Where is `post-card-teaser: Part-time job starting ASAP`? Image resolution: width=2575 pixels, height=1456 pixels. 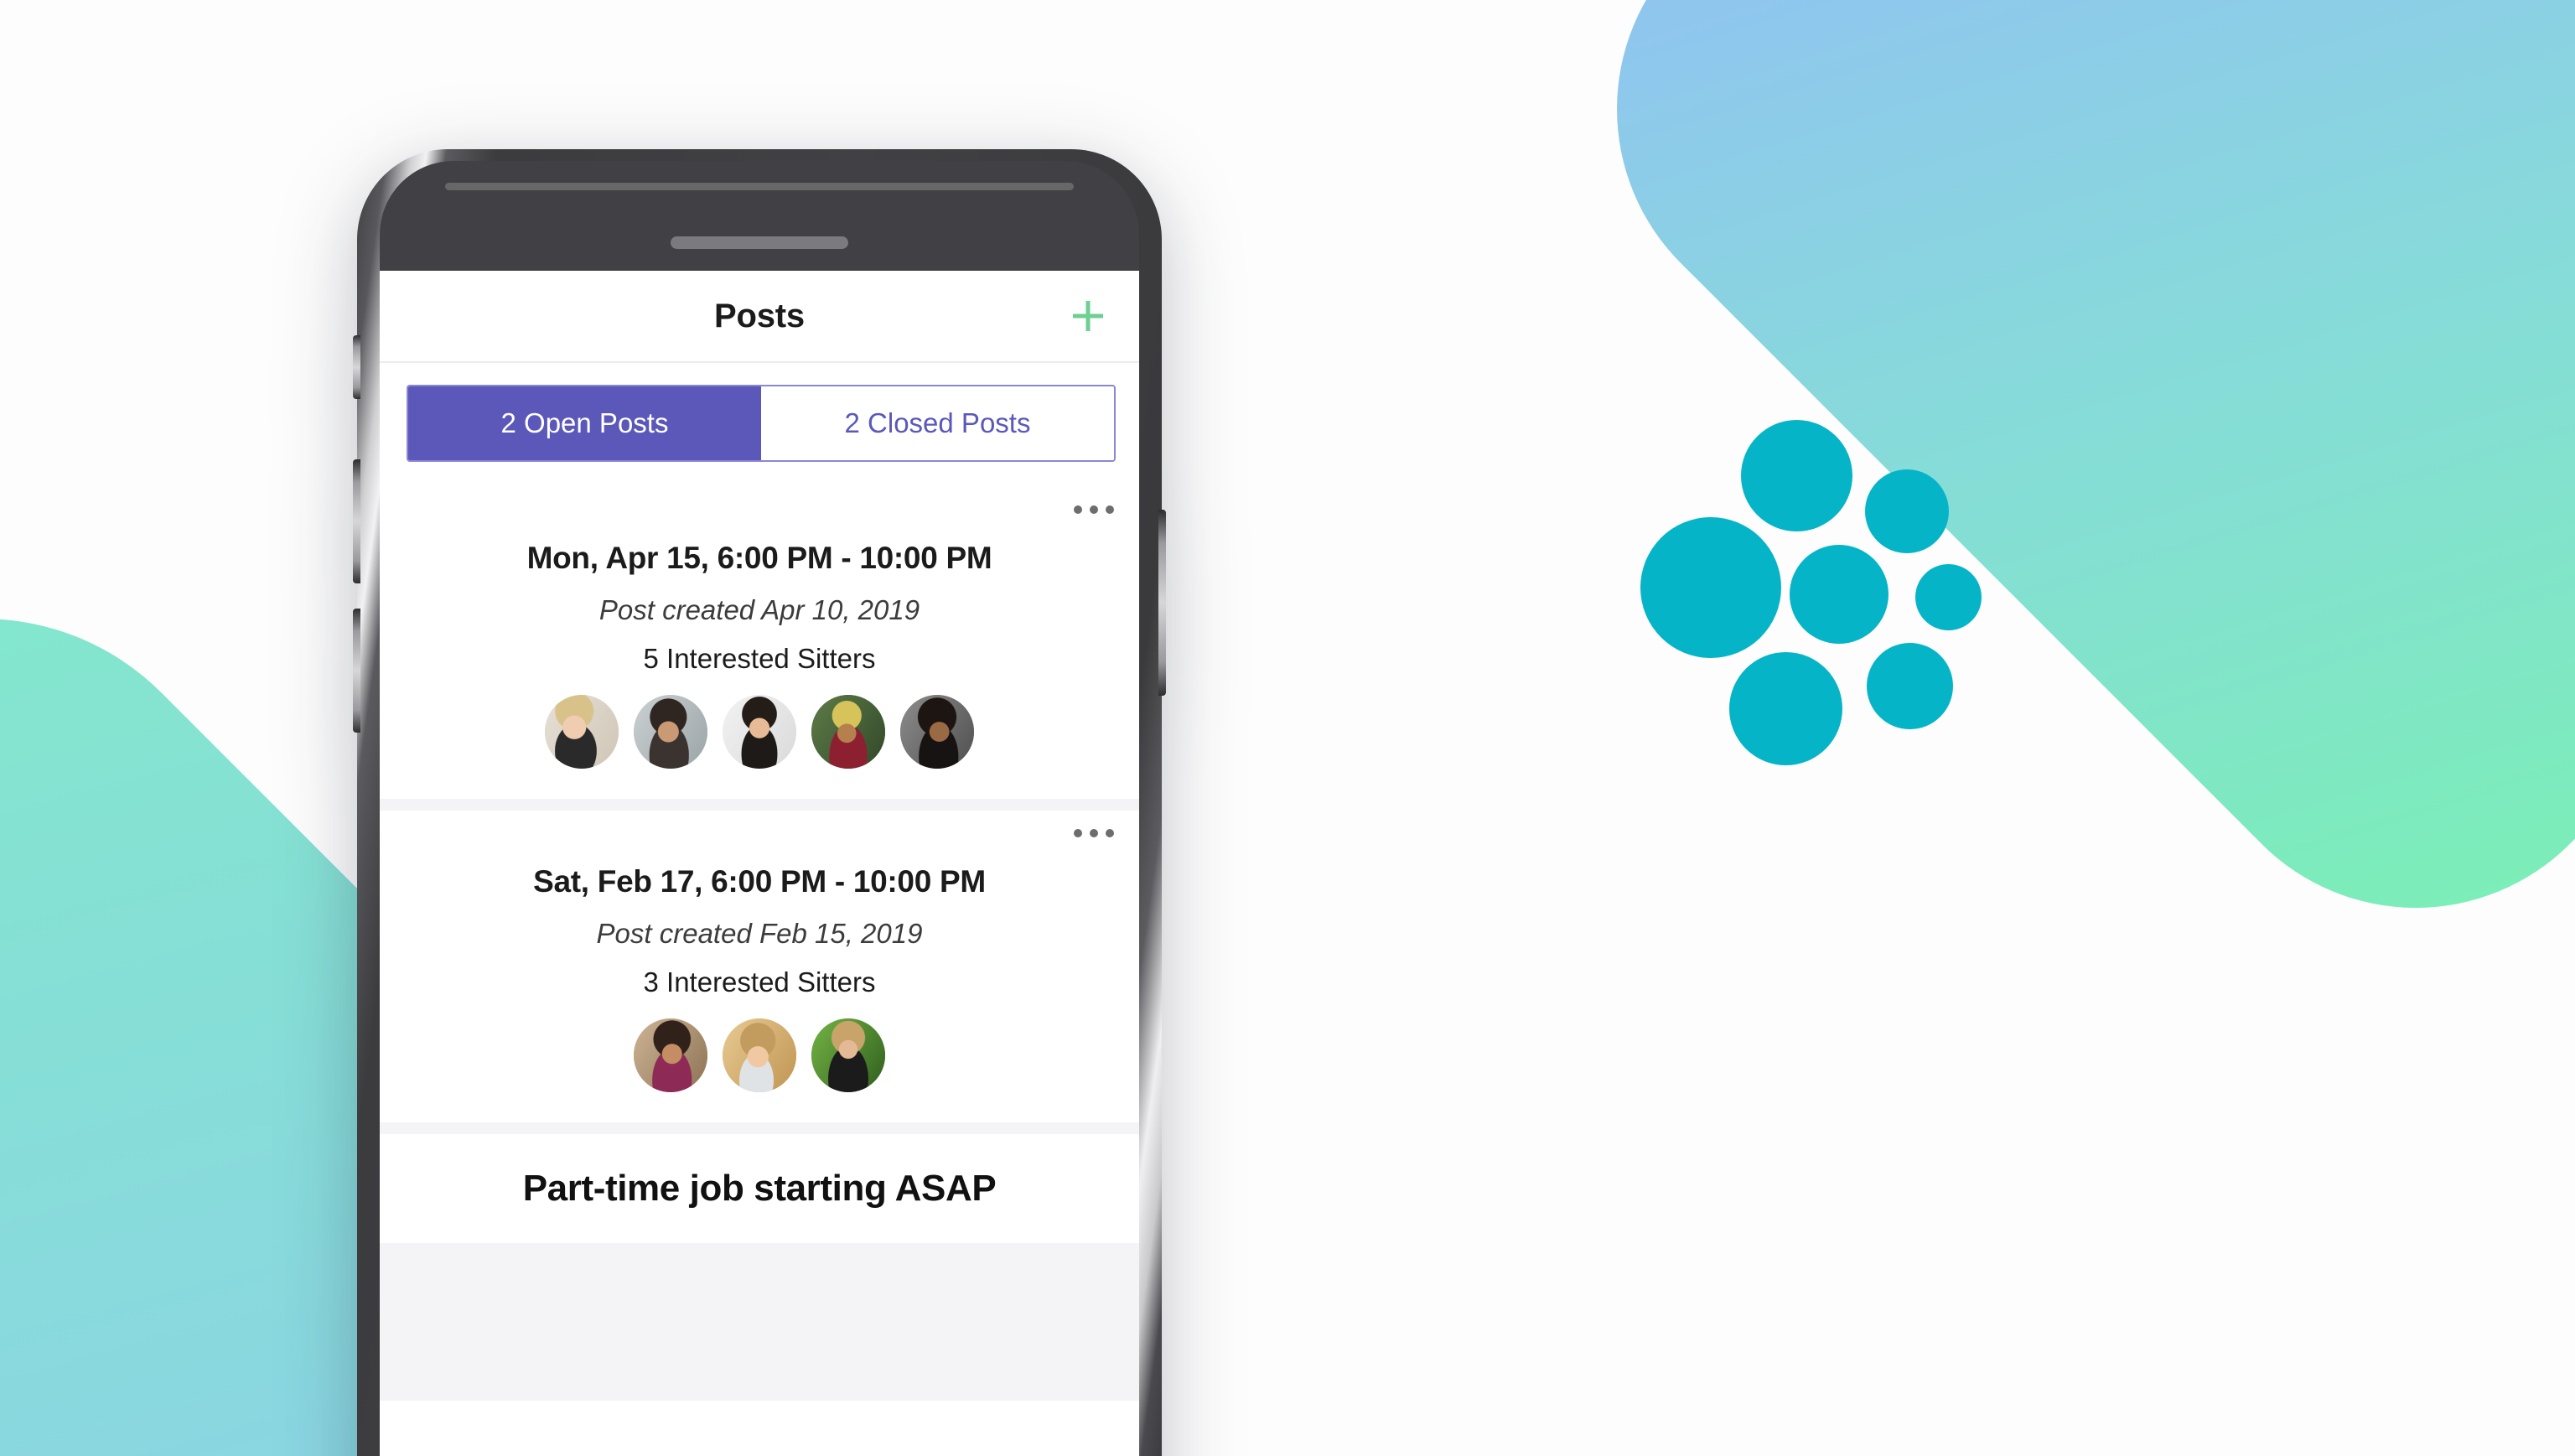
post-card-teaser: Part-time job starting ASAP is located at coordinates (760, 1188).